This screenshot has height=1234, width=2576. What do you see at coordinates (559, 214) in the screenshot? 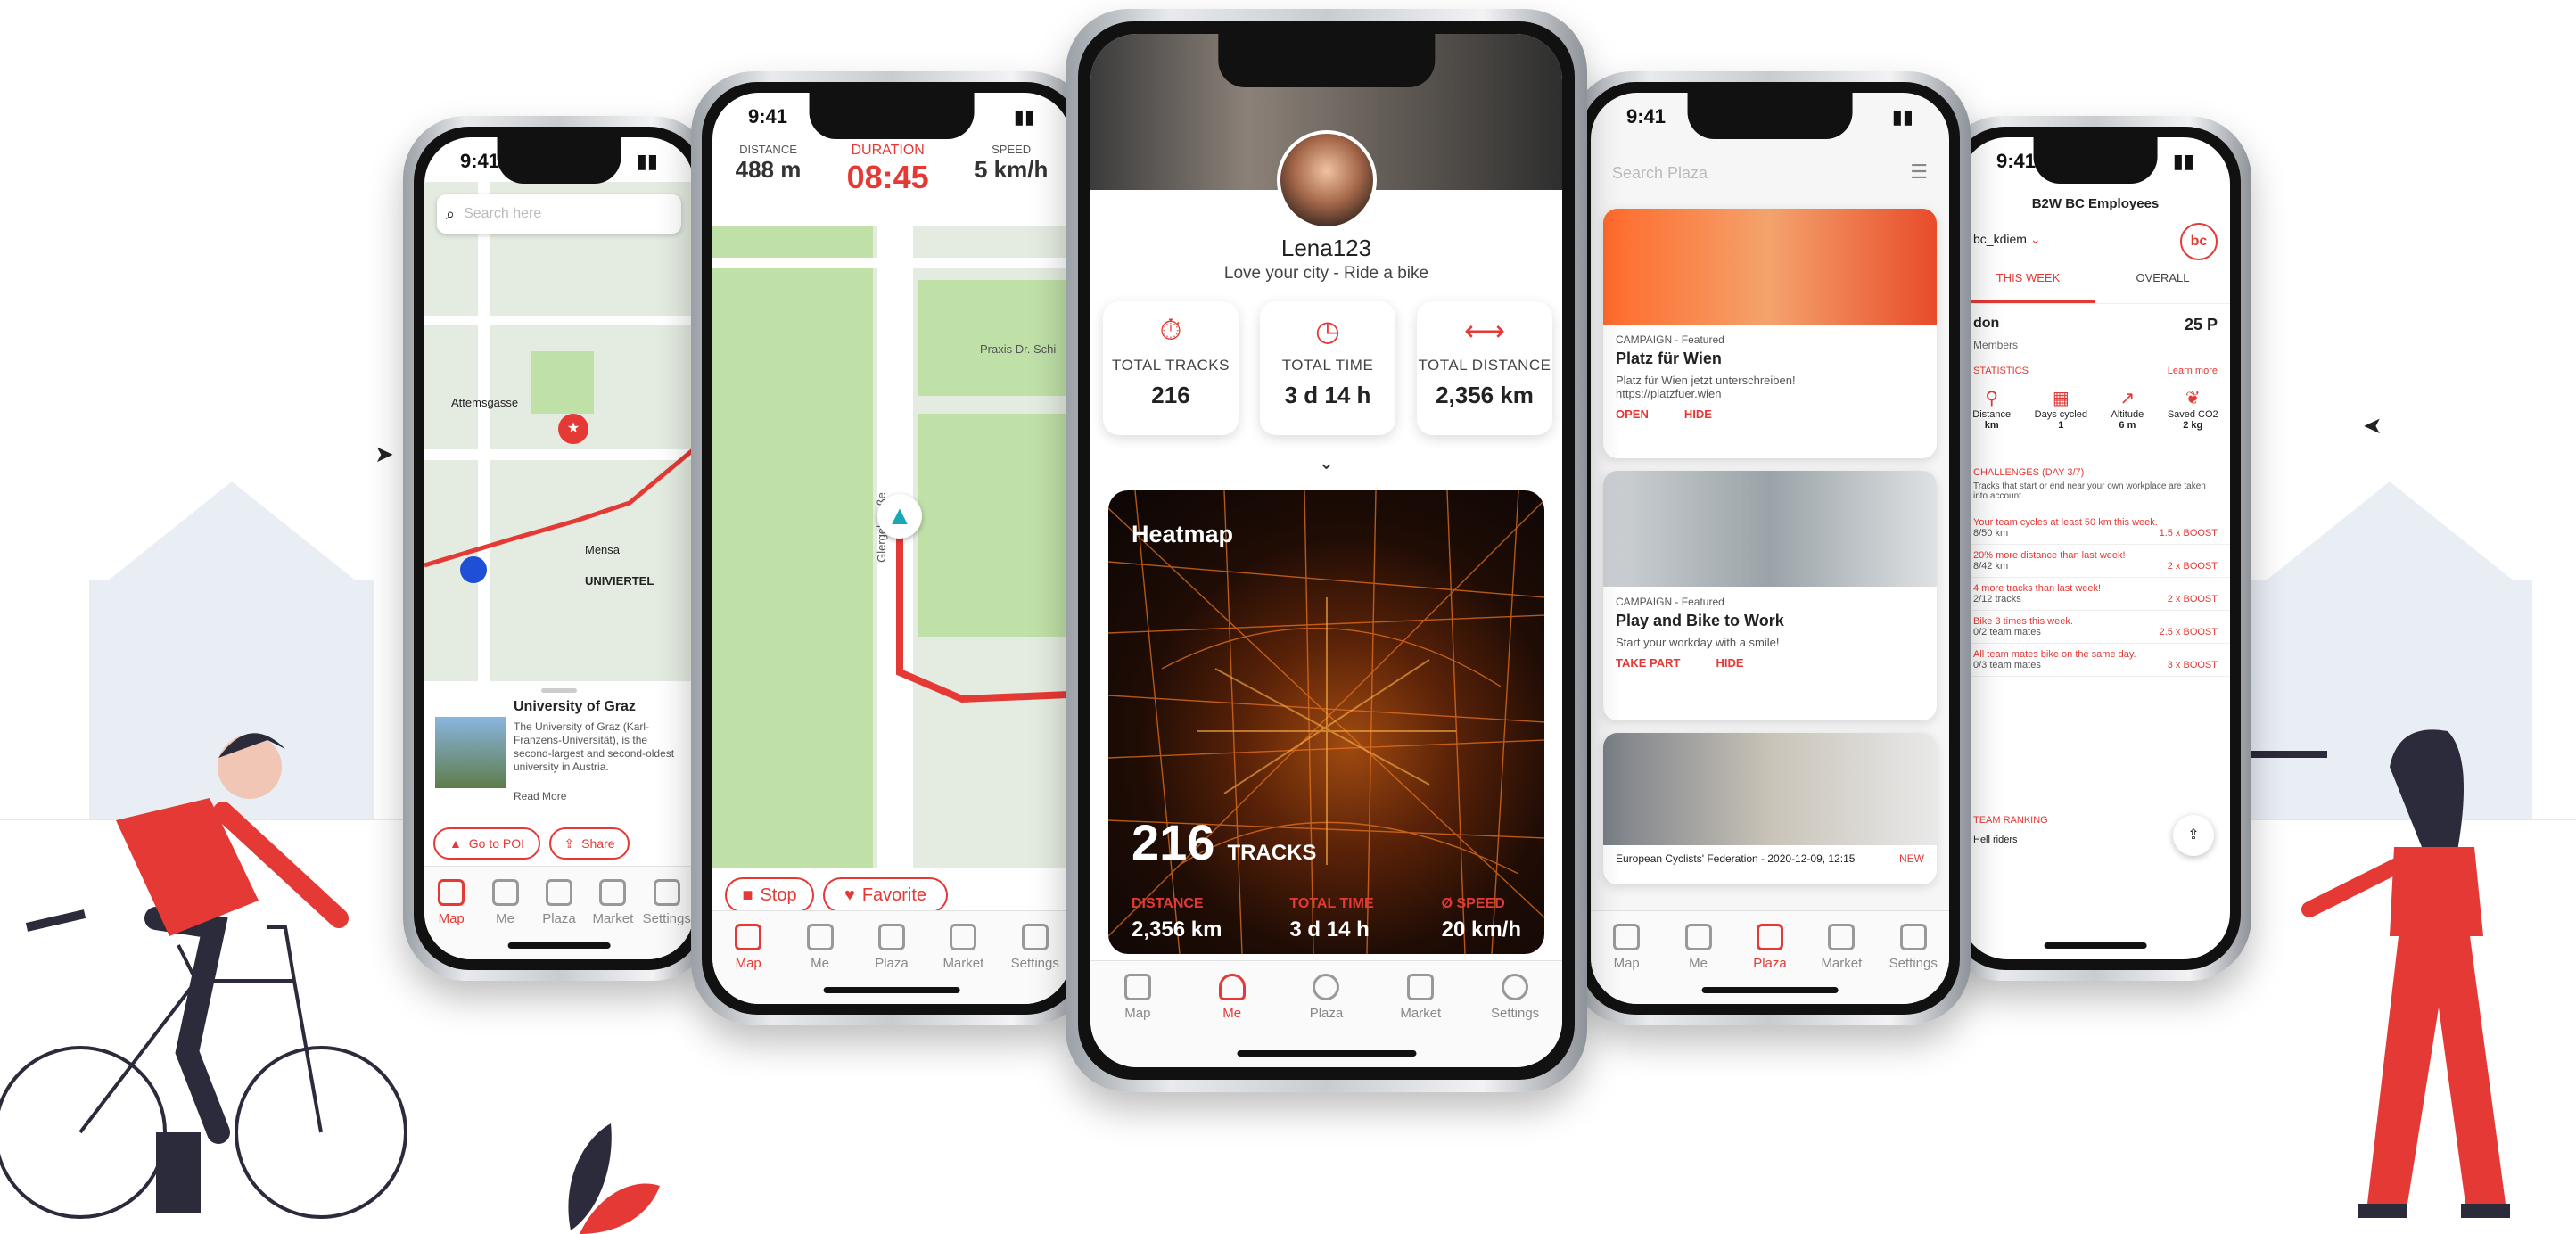
I see `search-bar: ⌕ Search here` at bounding box center [559, 214].